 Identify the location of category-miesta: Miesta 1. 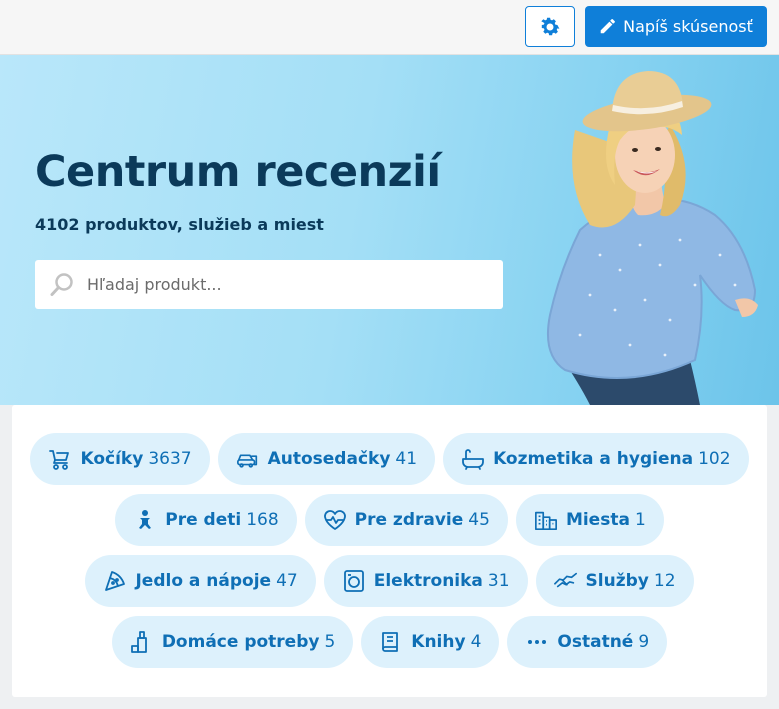
(589, 520).